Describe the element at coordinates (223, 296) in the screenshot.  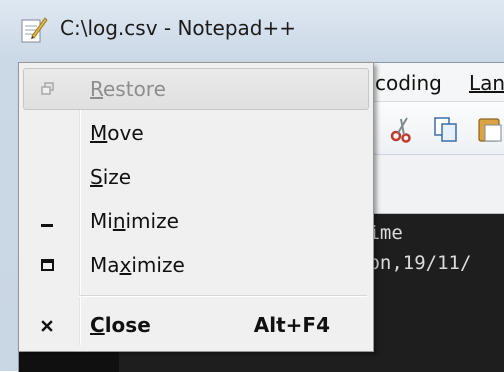
I see `menu-separator` at that location.